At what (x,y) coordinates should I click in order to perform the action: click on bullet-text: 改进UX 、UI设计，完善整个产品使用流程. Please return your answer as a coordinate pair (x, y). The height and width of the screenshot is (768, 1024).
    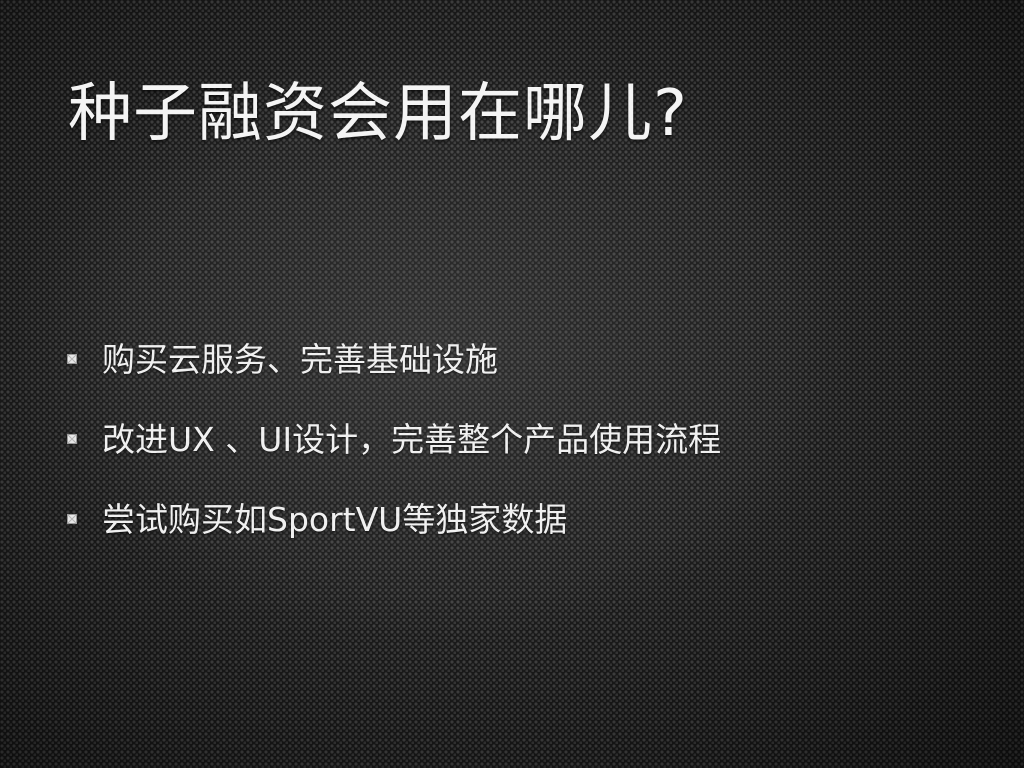
    Looking at the image, I should click on (412, 439).